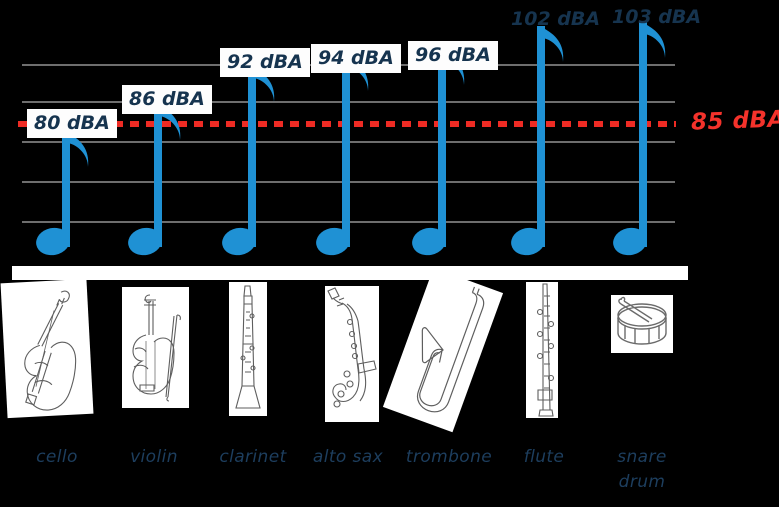 The width and height of the screenshot is (779, 507). I want to click on instrument-card-snare-drum, so click(642, 324).